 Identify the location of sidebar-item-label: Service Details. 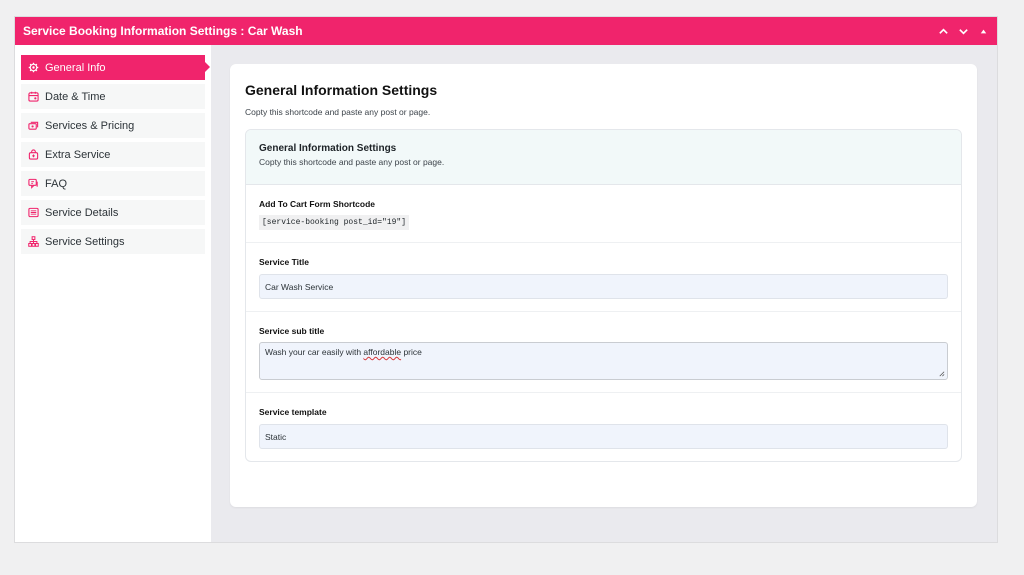
(82, 212).